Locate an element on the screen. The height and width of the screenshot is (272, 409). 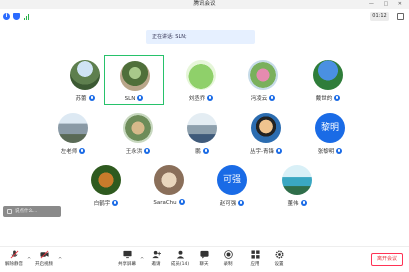
video-button: 开启视频 is located at coordinates (44, 261).